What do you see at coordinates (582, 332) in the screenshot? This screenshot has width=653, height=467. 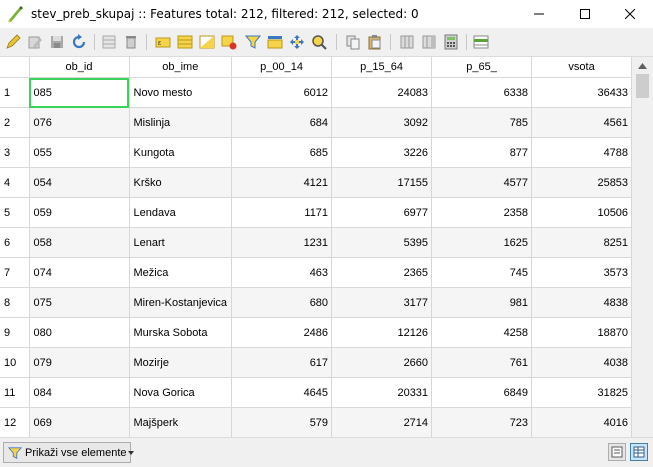 I see `cell-vsota: 18870` at bounding box center [582, 332].